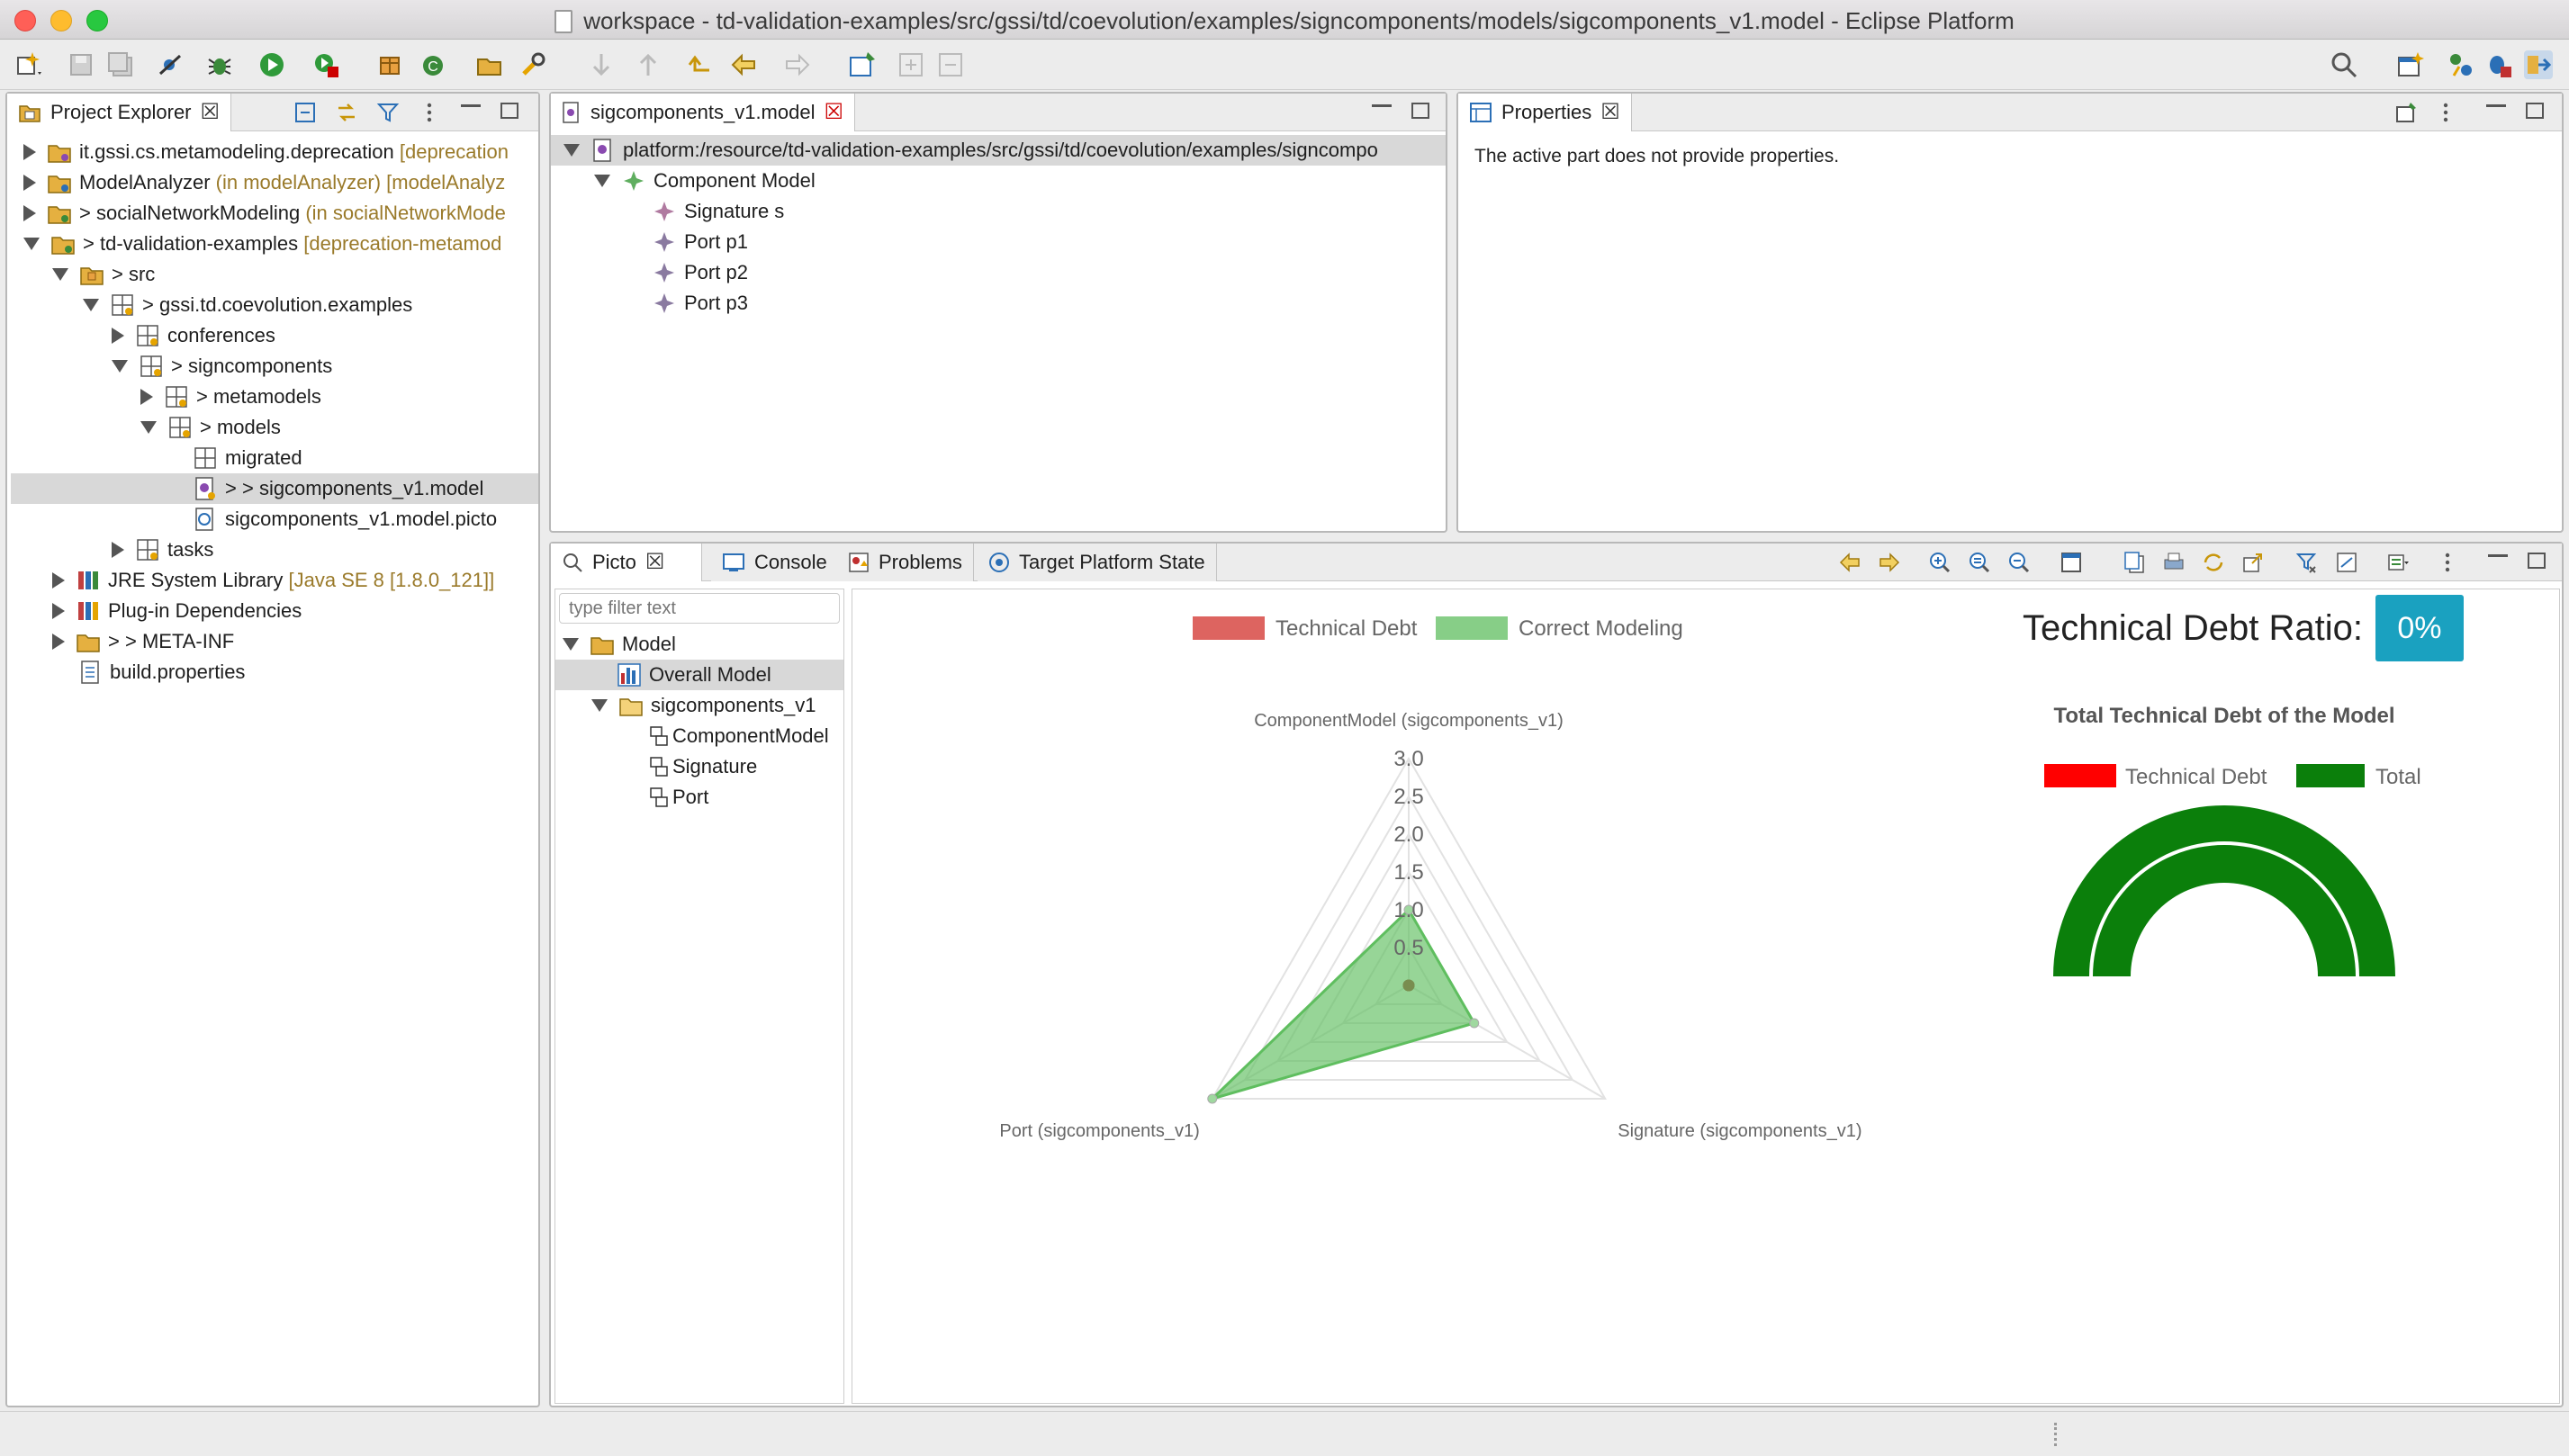 The height and width of the screenshot is (1456, 2569). I want to click on collapse-all-icon, so click(305, 112).